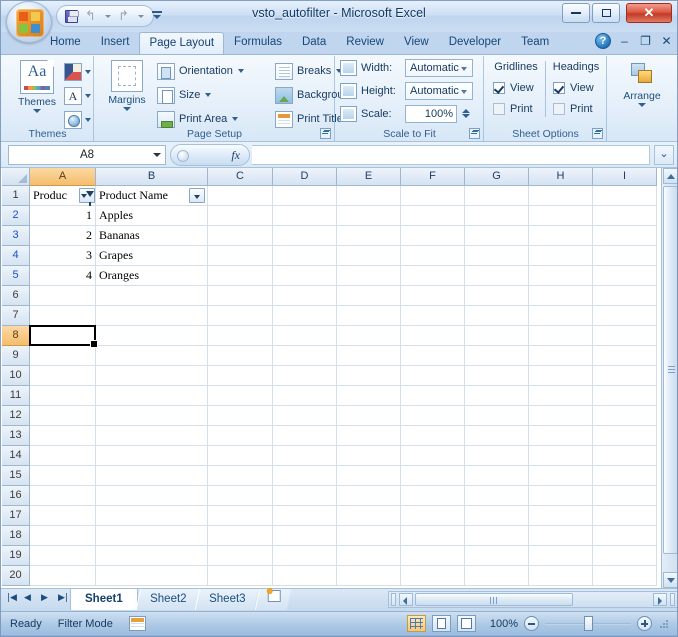 The height and width of the screenshot is (637, 678). Describe the element at coordinates (433, 416) in the screenshot. I see `cell-F12` at that location.